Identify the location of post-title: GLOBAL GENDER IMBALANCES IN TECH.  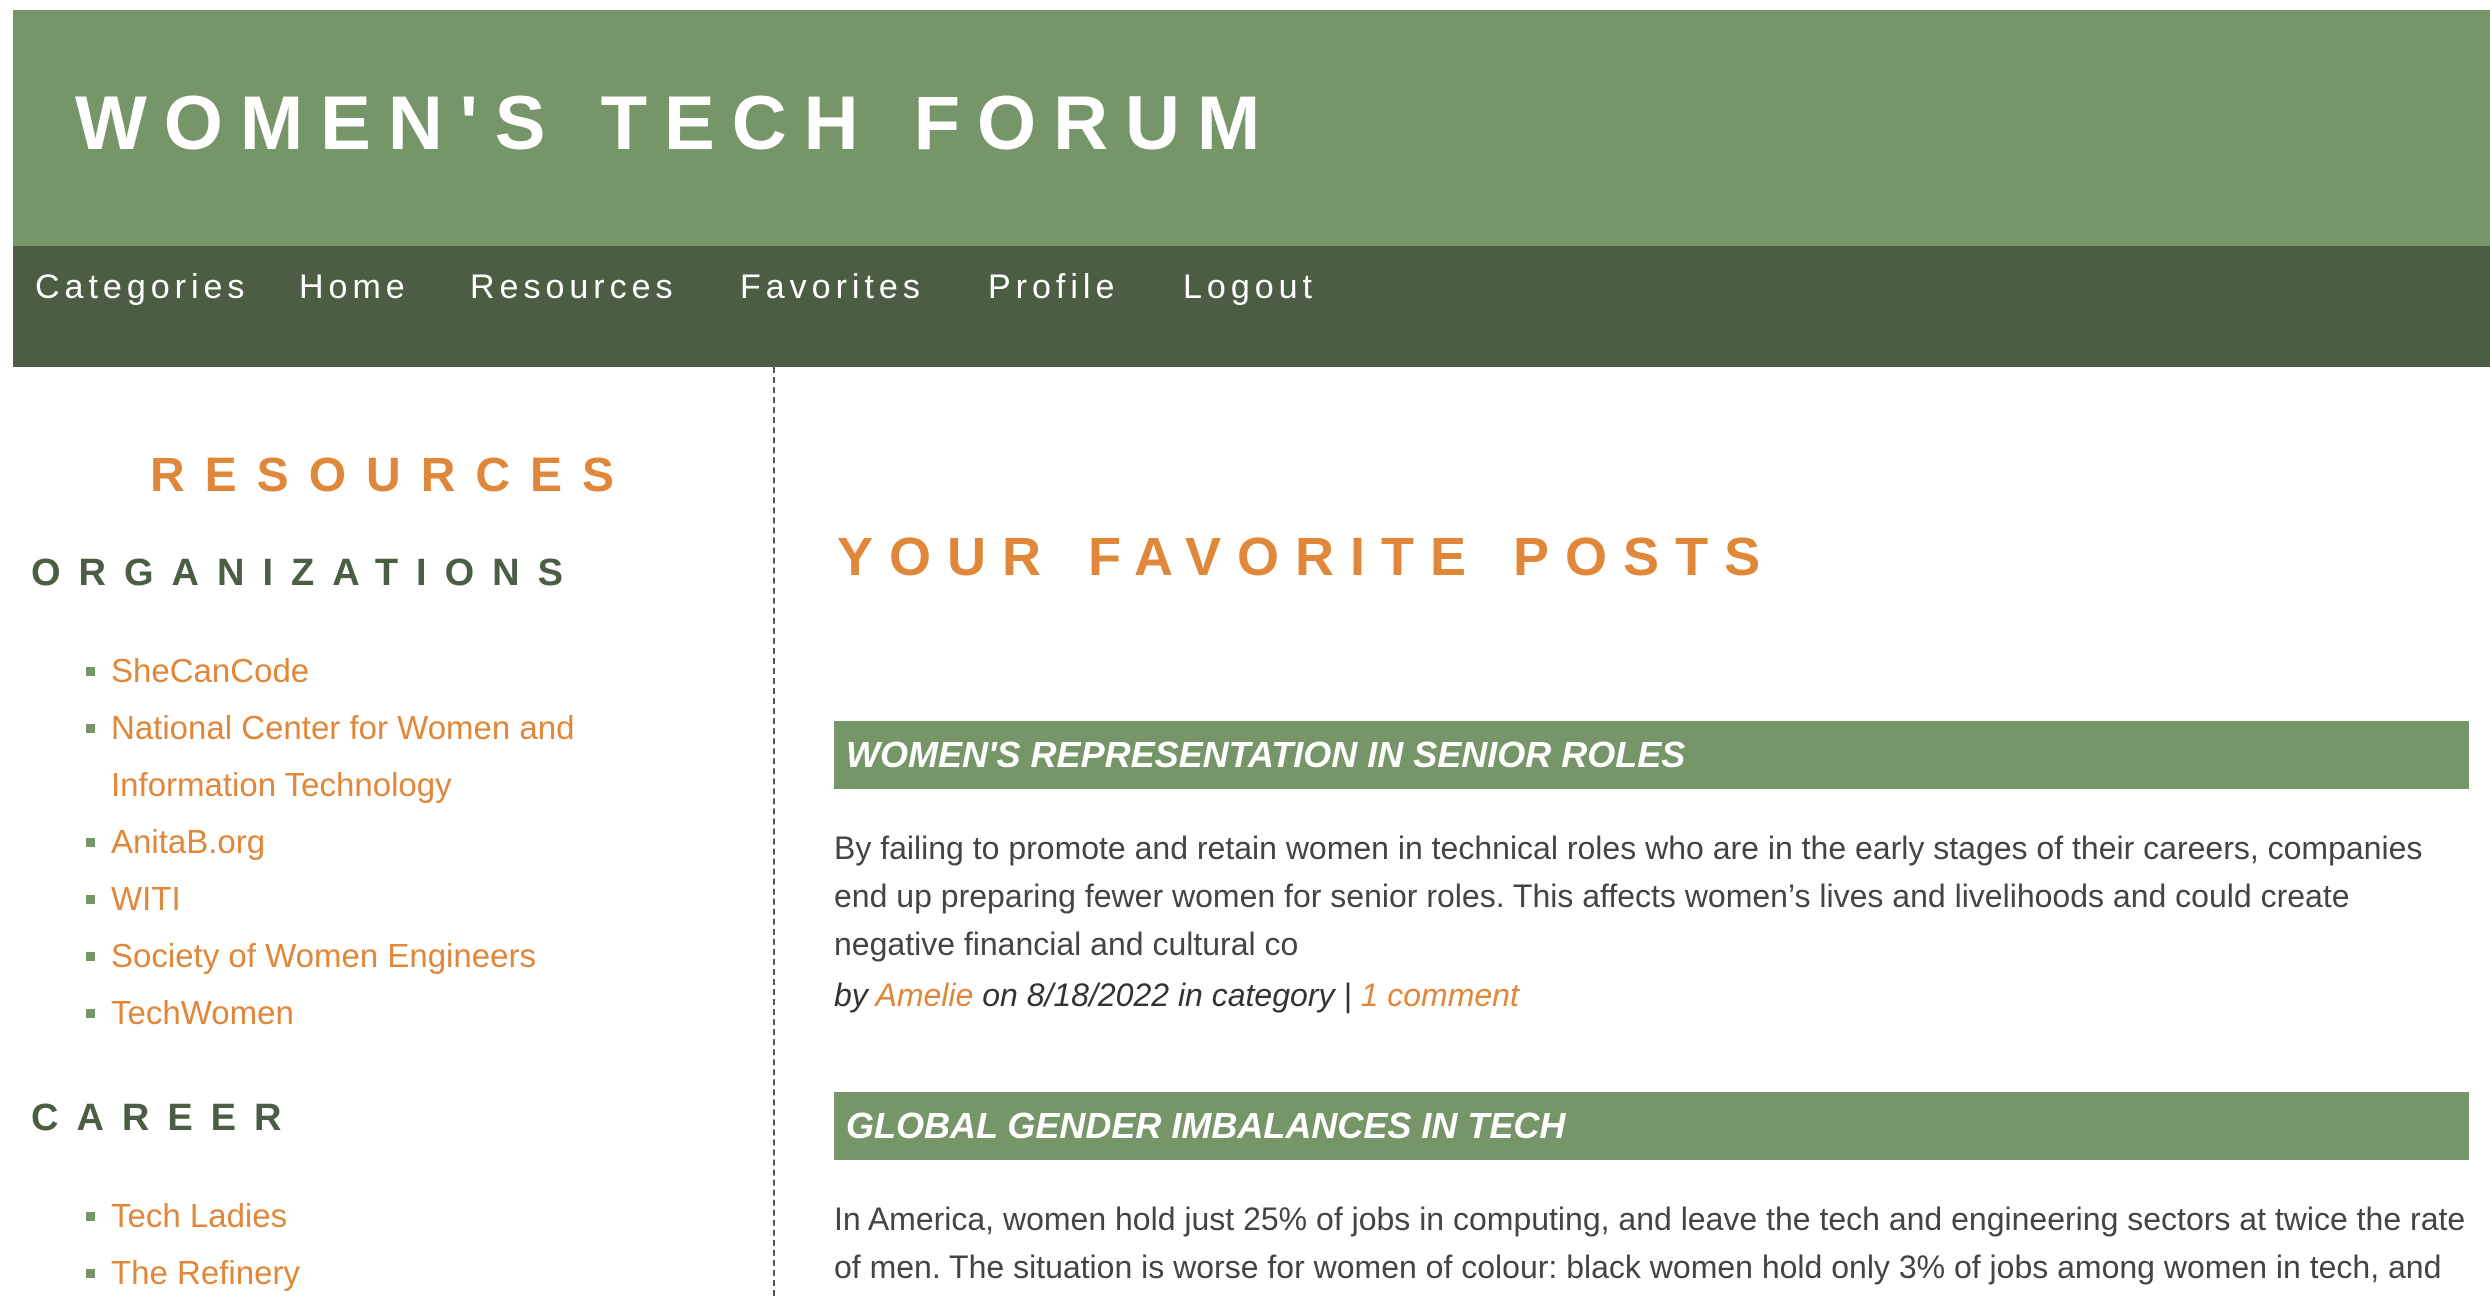
(1651, 1126).